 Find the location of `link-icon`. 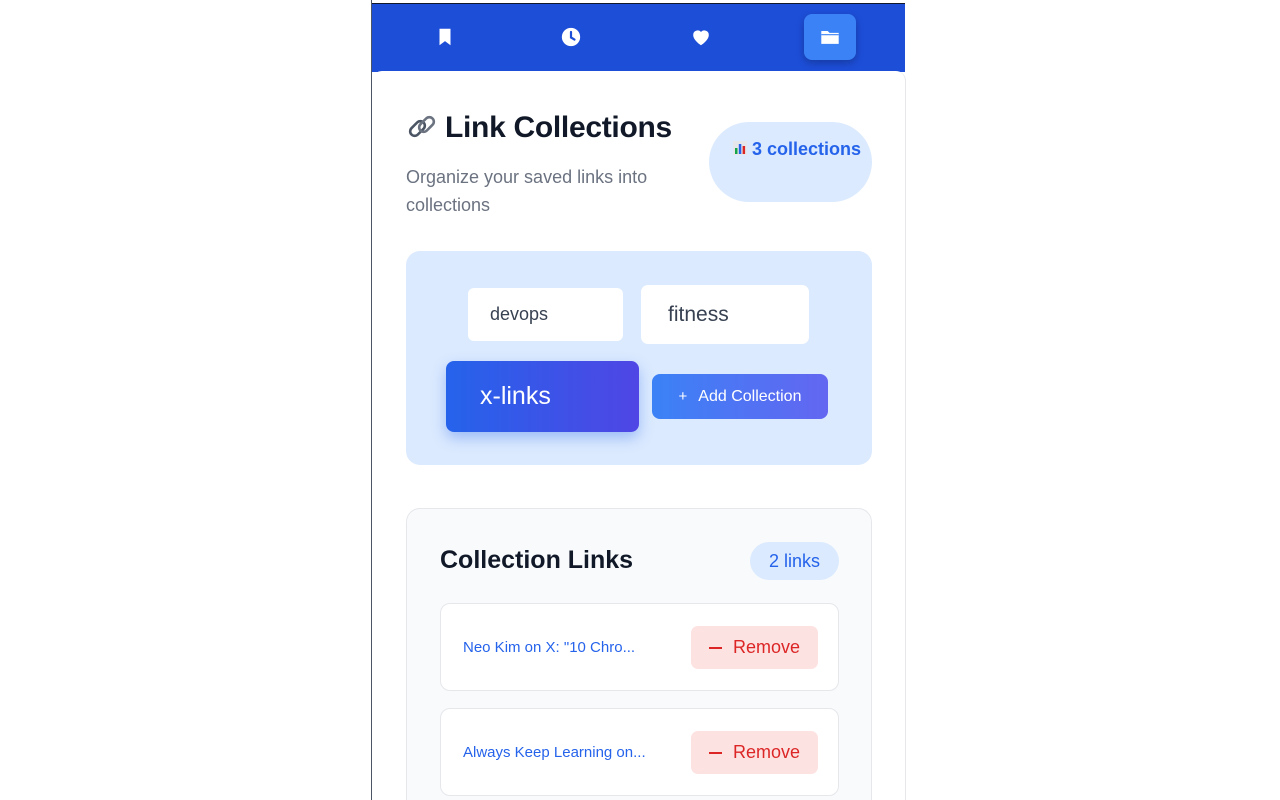

link-icon is located at coordinates (422, 128).